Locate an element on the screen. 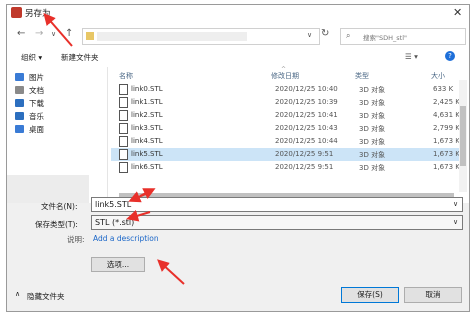 The image size is (474, 319). arrow-to-selected-row is located at coordinates (147, 193).